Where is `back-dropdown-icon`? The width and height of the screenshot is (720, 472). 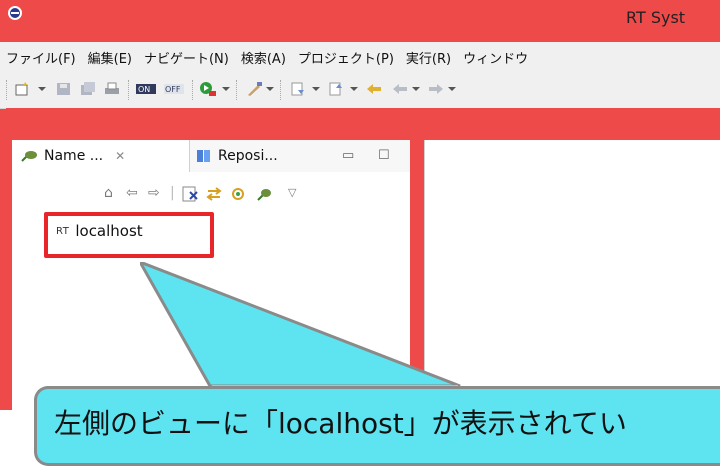 back-dropdown-icon is located at coordinates (416, 89).